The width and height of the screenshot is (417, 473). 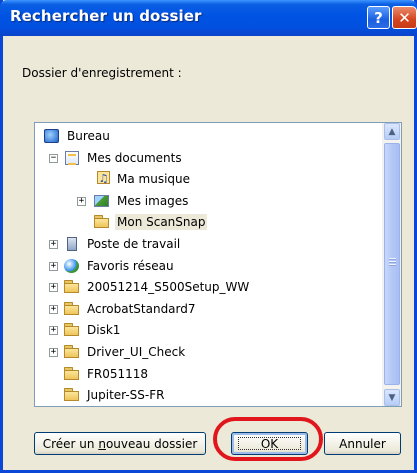 I want to click on pictures-folder-icon, so click(x=102, y=201).